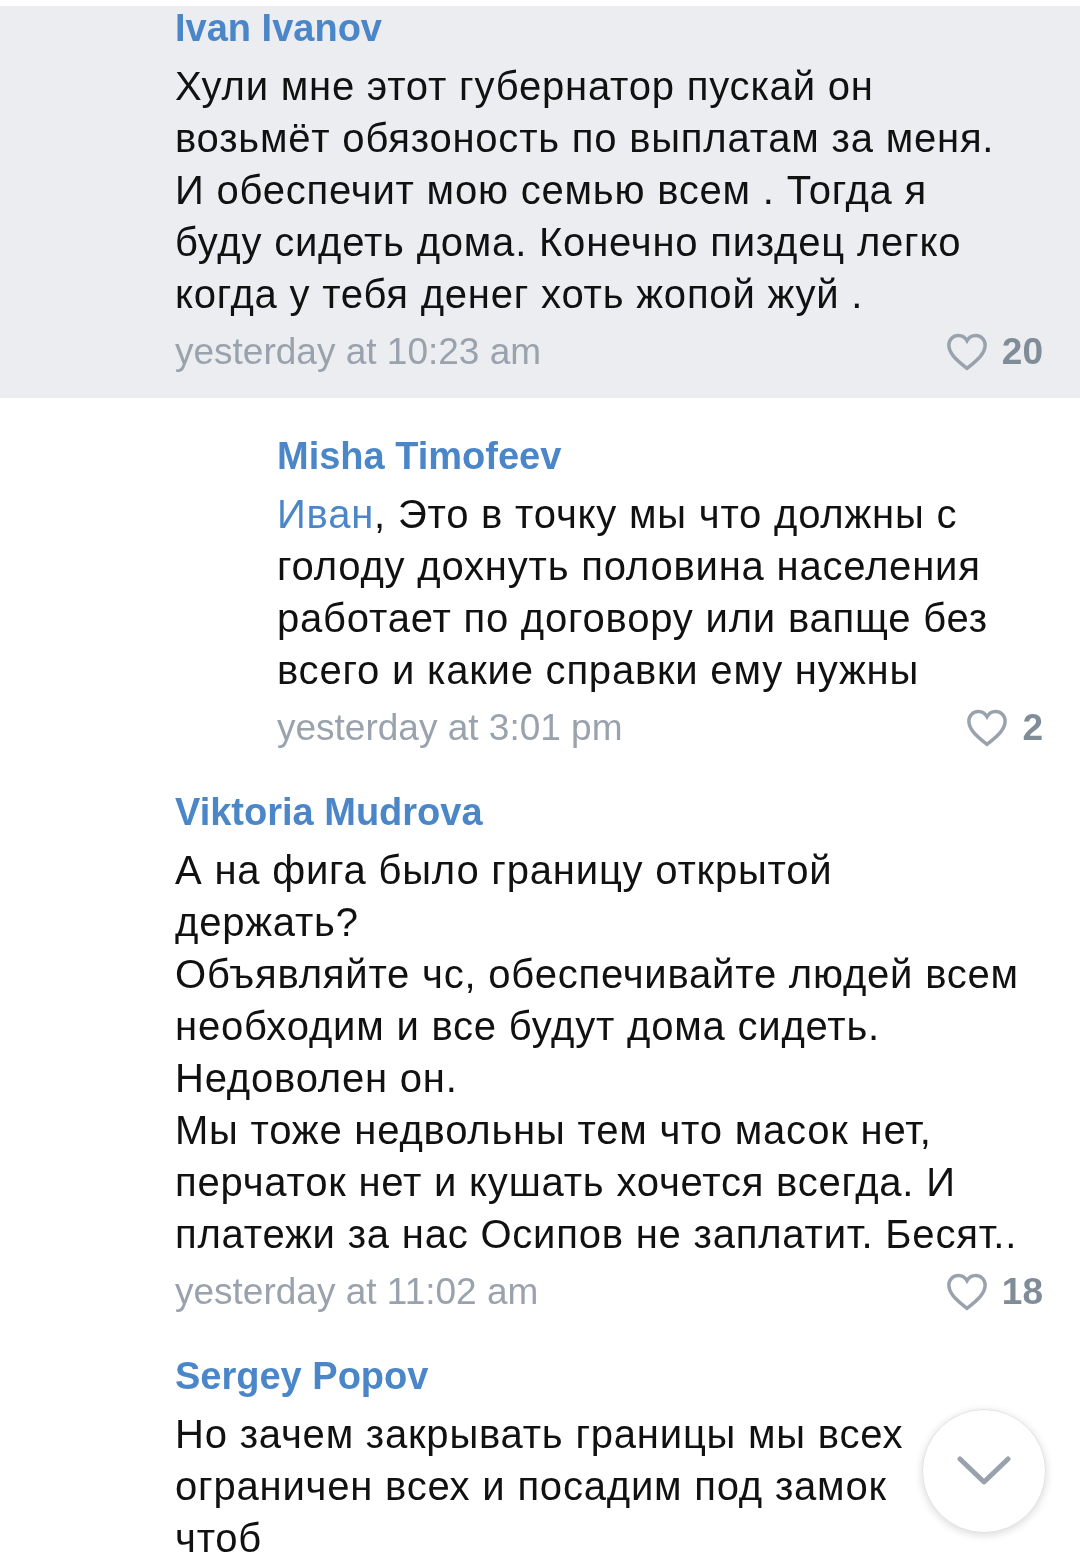 Image resolution: width=1080 pixels, height=1564 pixels. I want to click on like-count: 18, so click(1022, 1292).